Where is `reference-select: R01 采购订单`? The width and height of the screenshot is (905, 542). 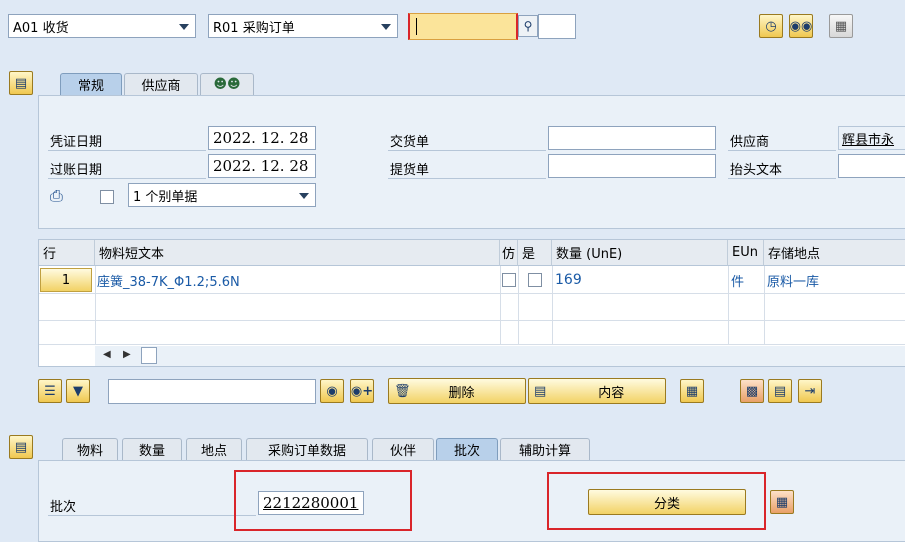
reference-select: R01 采购订单 is located at coordinates (303, 26).